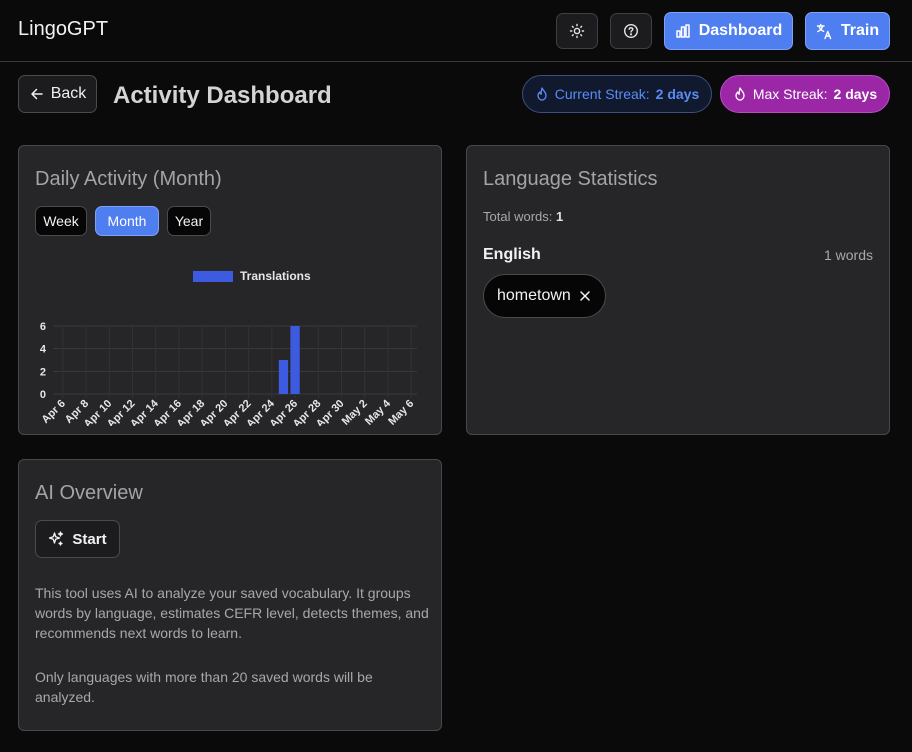 This screenshot has height=752, width=912. What do you see at coordinates (855, 94) in the screenshot?
I see `max-streak-value: 2 days` at bounding box center [855, 94].